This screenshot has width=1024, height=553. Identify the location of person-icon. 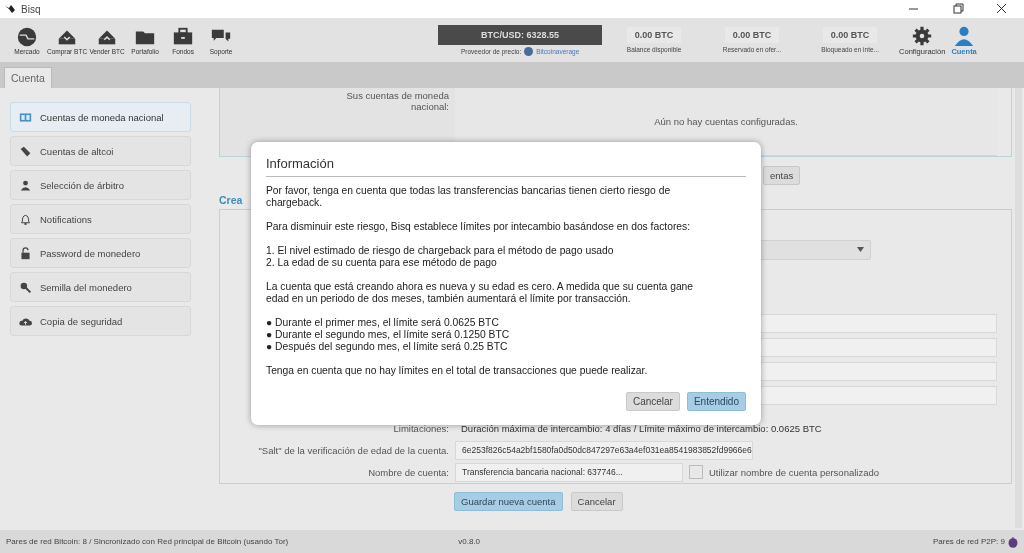
(25, 185).